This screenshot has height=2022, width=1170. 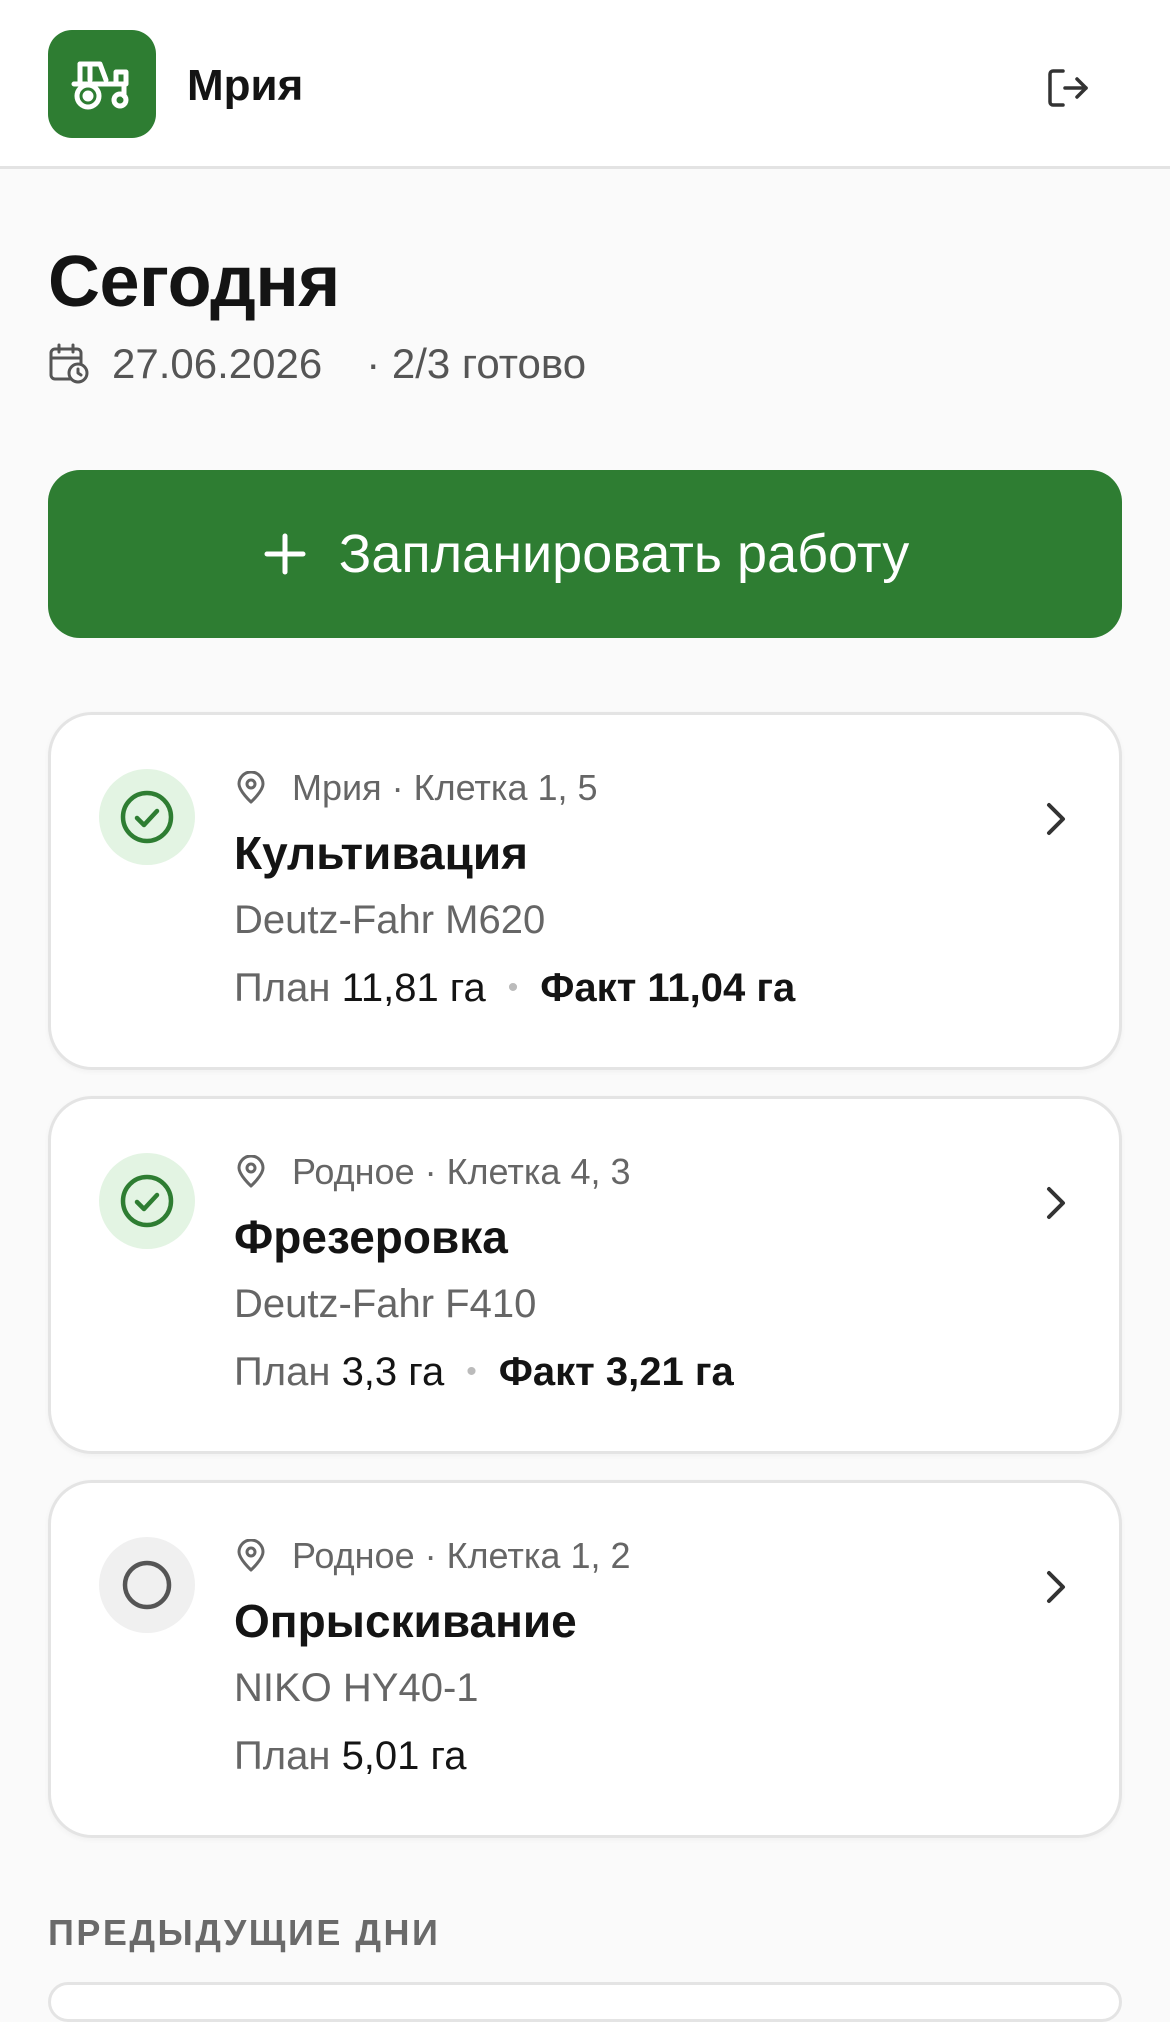 What do you see at coordinates (668, 988) in the screenshot?
I see `fact-value: Факт 11,04 га` at bounding box center [668, 988].